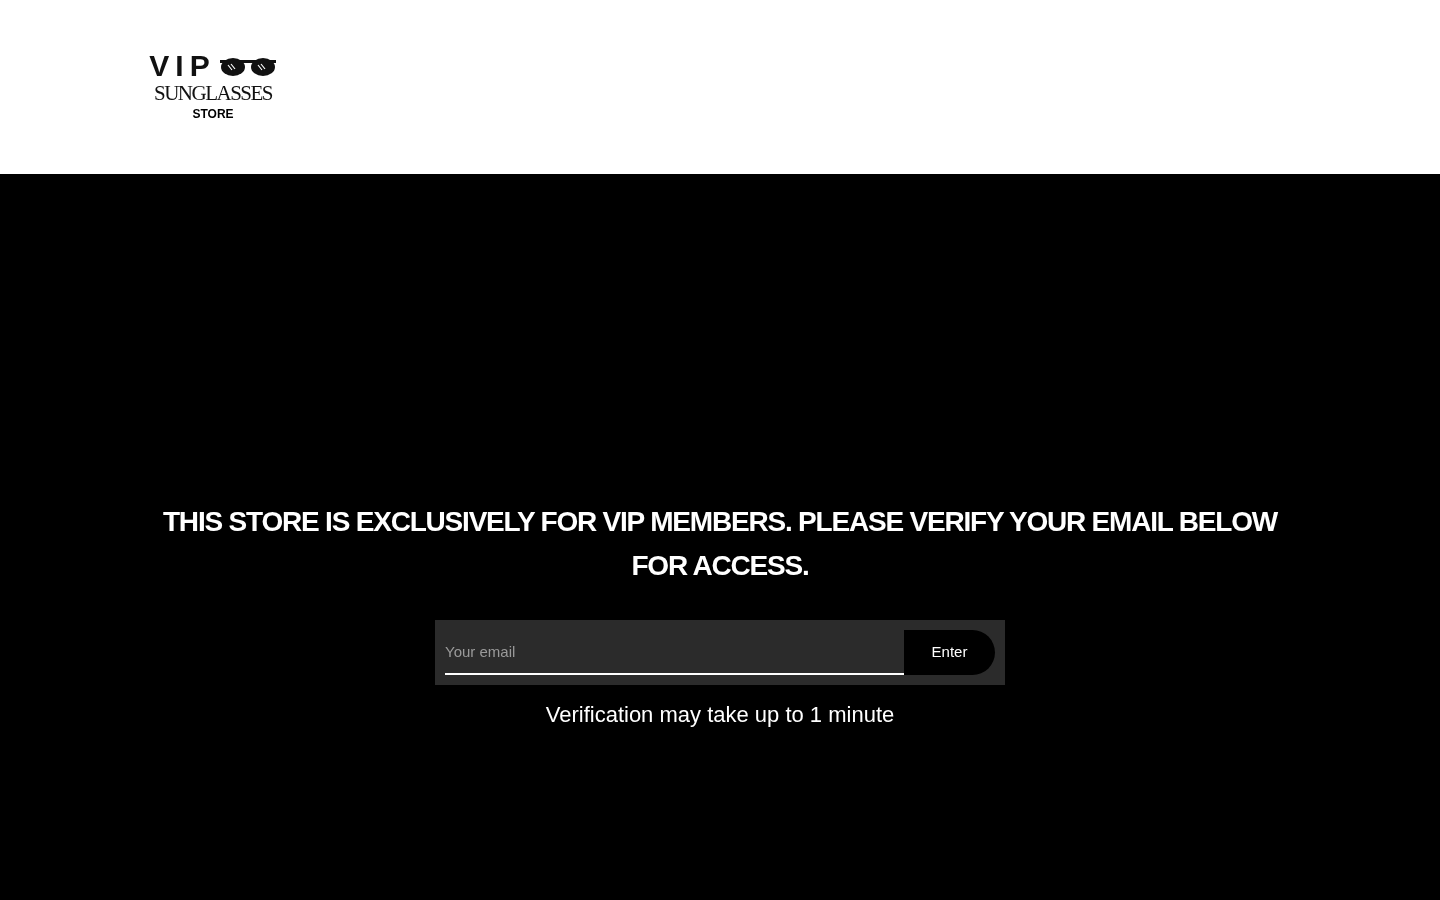 This screenshot has width=1440, height=900. What do you see at coordinates (182, 66) in the screenshot?
I see `logo-text: VIP` at bounding box center [182, 66].